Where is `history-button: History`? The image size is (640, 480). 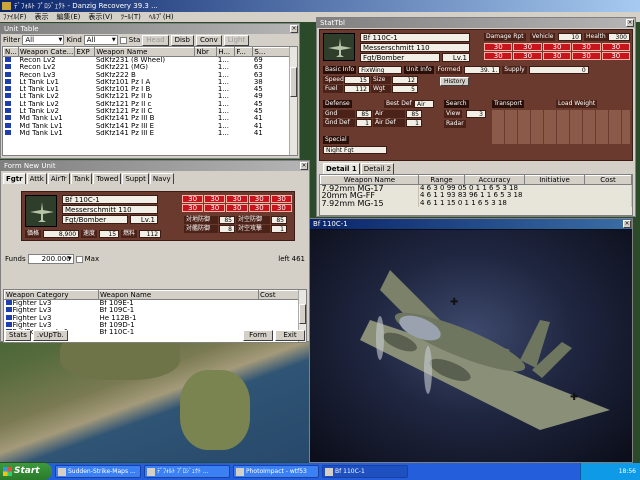 history-button: History is located at coordinates (455, 81).